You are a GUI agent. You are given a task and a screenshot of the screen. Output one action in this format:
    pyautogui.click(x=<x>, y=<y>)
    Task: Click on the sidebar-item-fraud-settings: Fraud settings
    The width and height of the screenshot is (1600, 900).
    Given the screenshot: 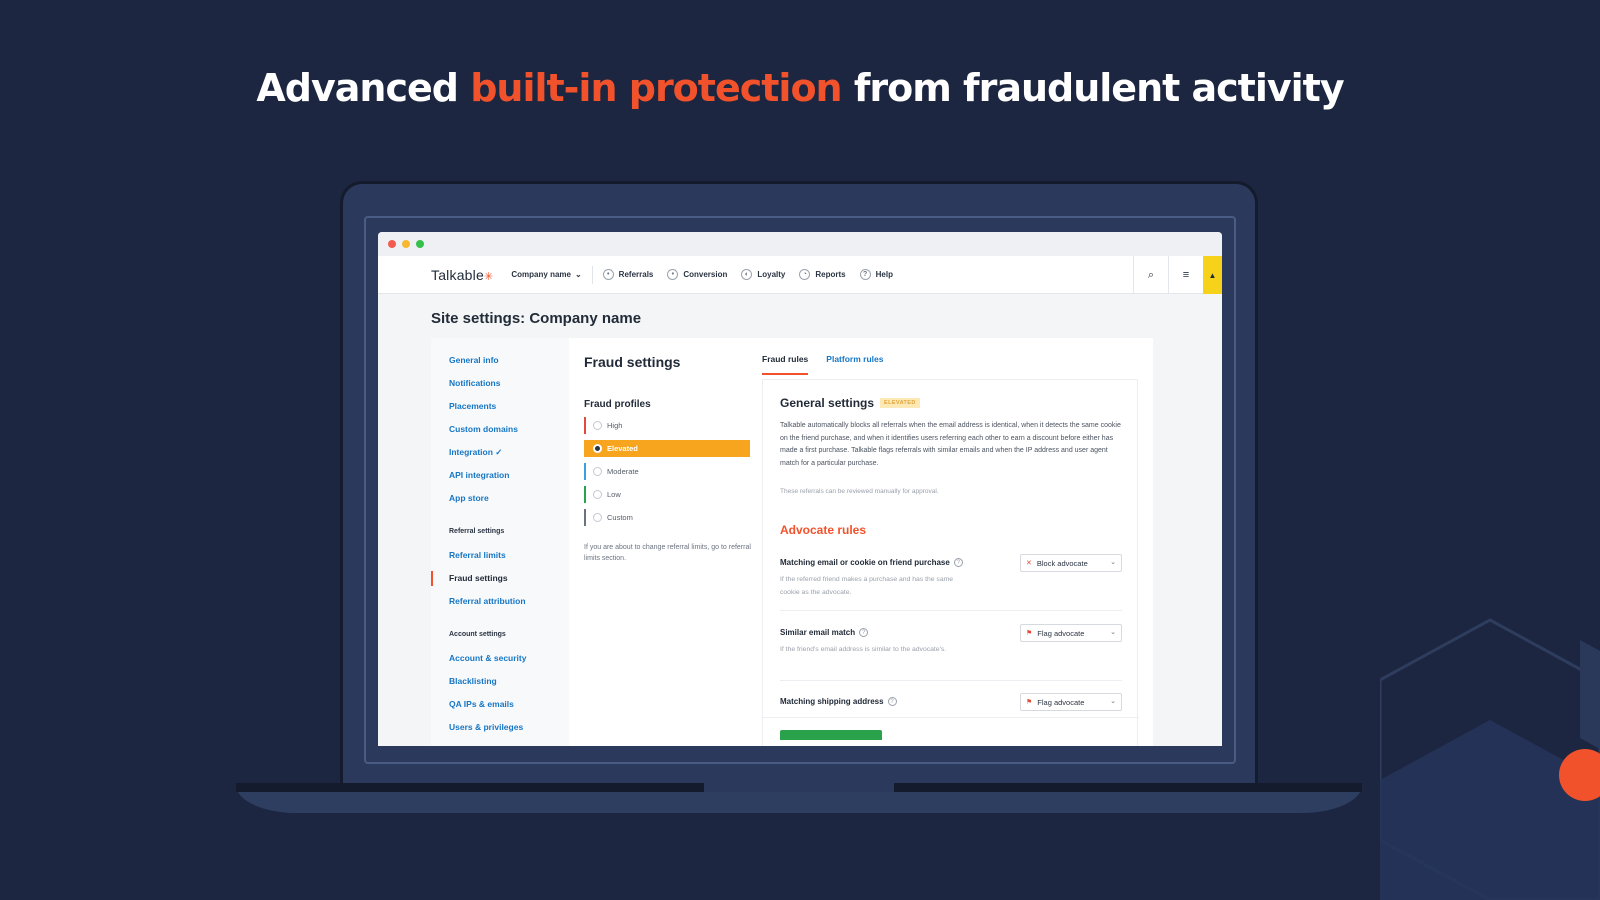 What is the action you would take?
    pyautogui.click(x=478, y=578)
    